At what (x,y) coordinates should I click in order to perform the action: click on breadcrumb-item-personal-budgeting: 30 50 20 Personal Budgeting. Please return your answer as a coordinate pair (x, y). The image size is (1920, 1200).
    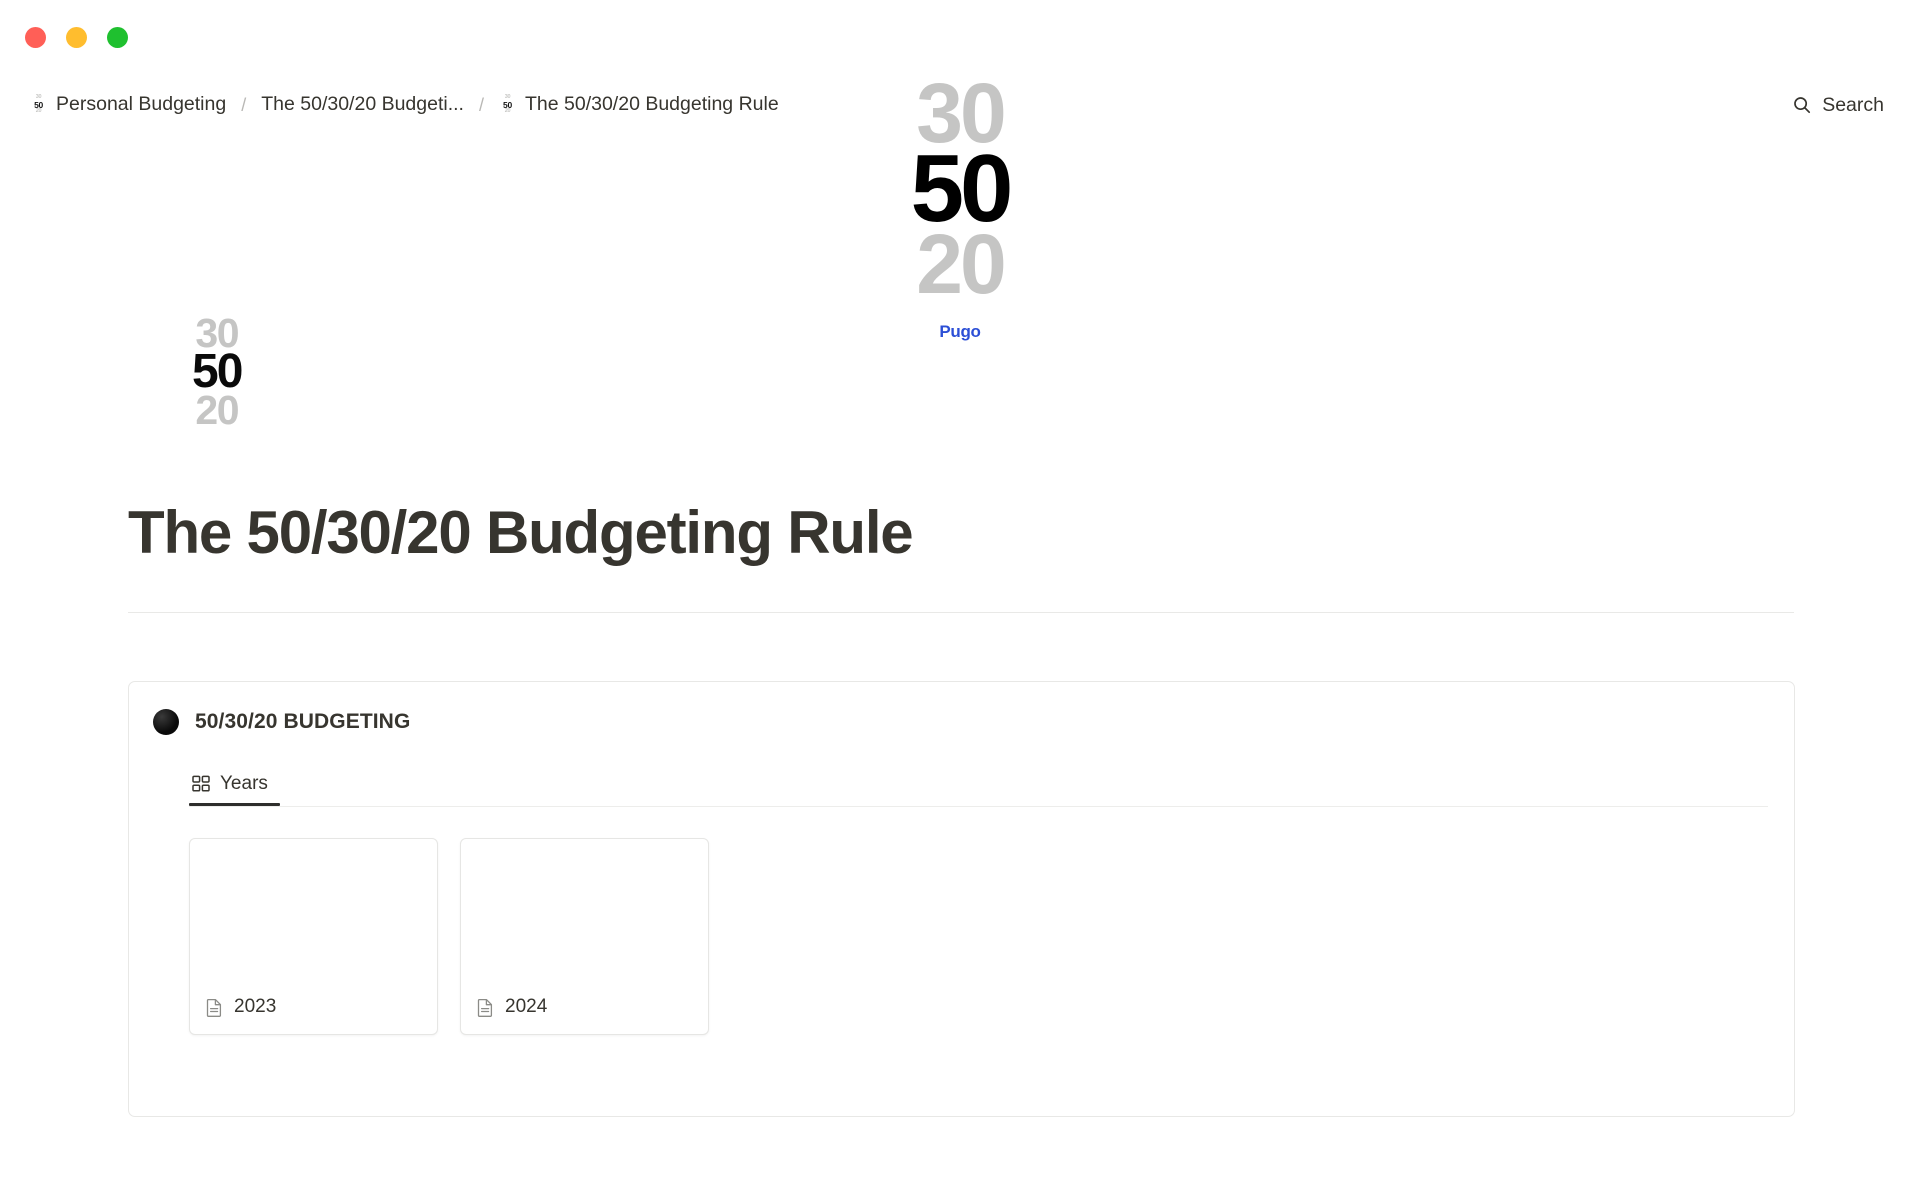
    Looking at the image, I should click on (128, 105).